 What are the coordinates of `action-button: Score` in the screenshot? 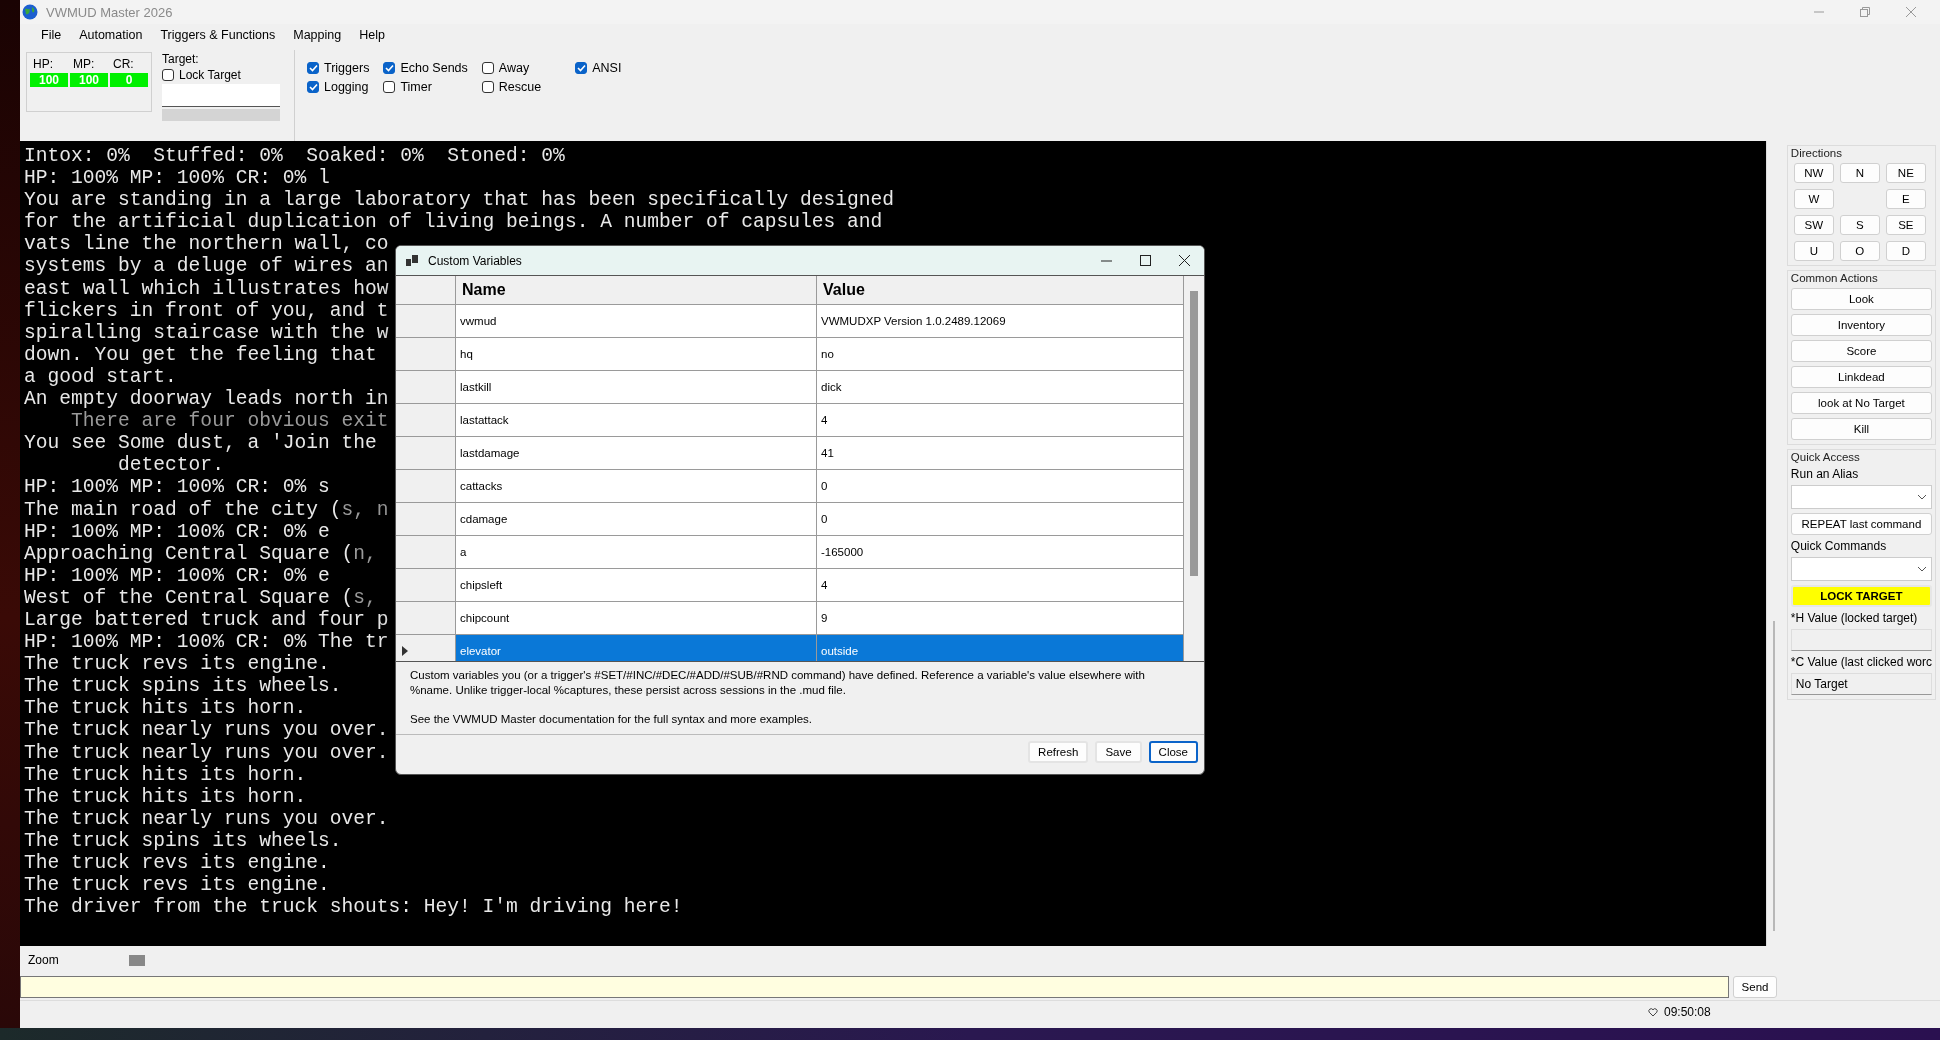 It's located at (1861, 351).